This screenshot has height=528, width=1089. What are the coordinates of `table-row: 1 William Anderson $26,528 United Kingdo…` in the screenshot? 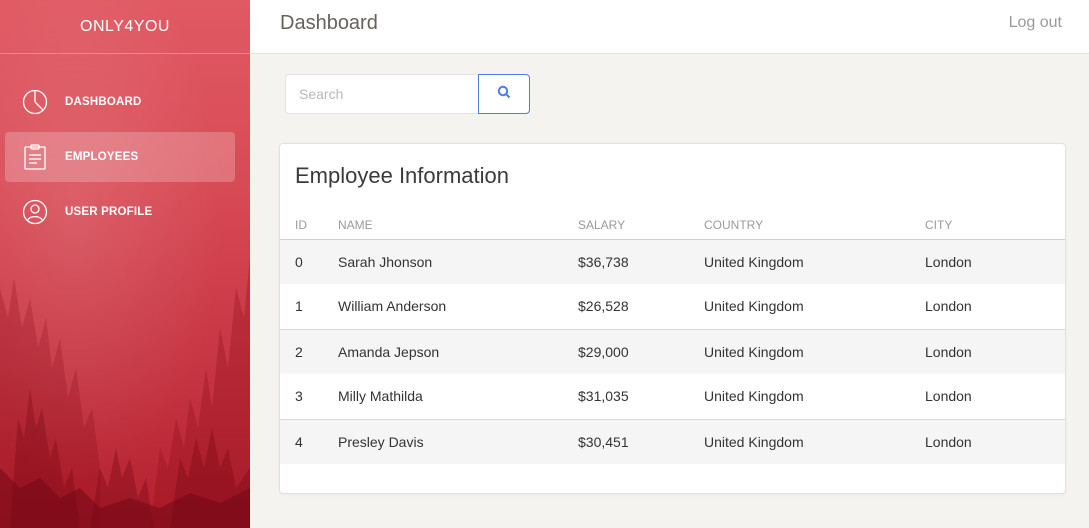 It's located at (672, 307).